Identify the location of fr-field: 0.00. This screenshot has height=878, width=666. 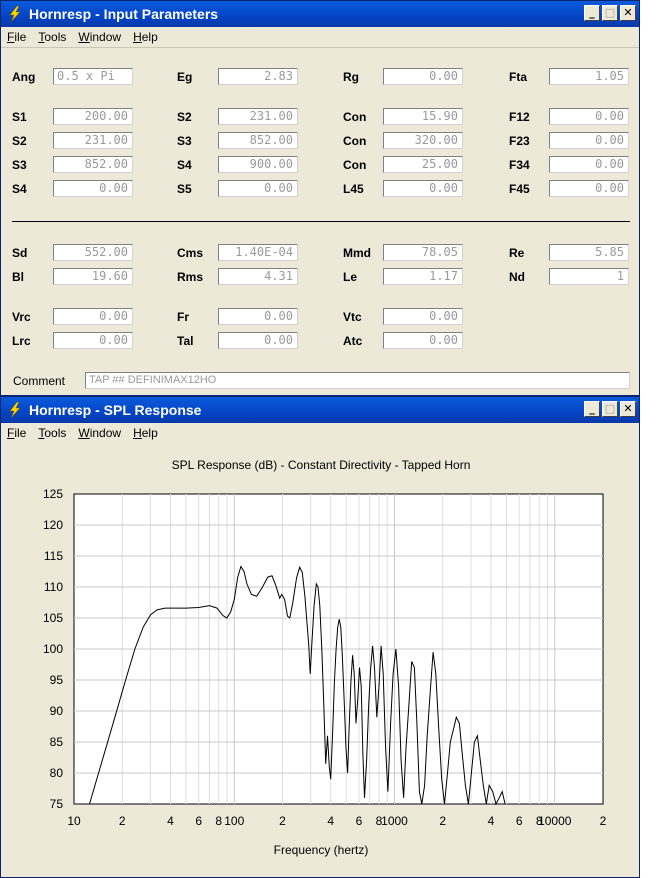
(258, 316).